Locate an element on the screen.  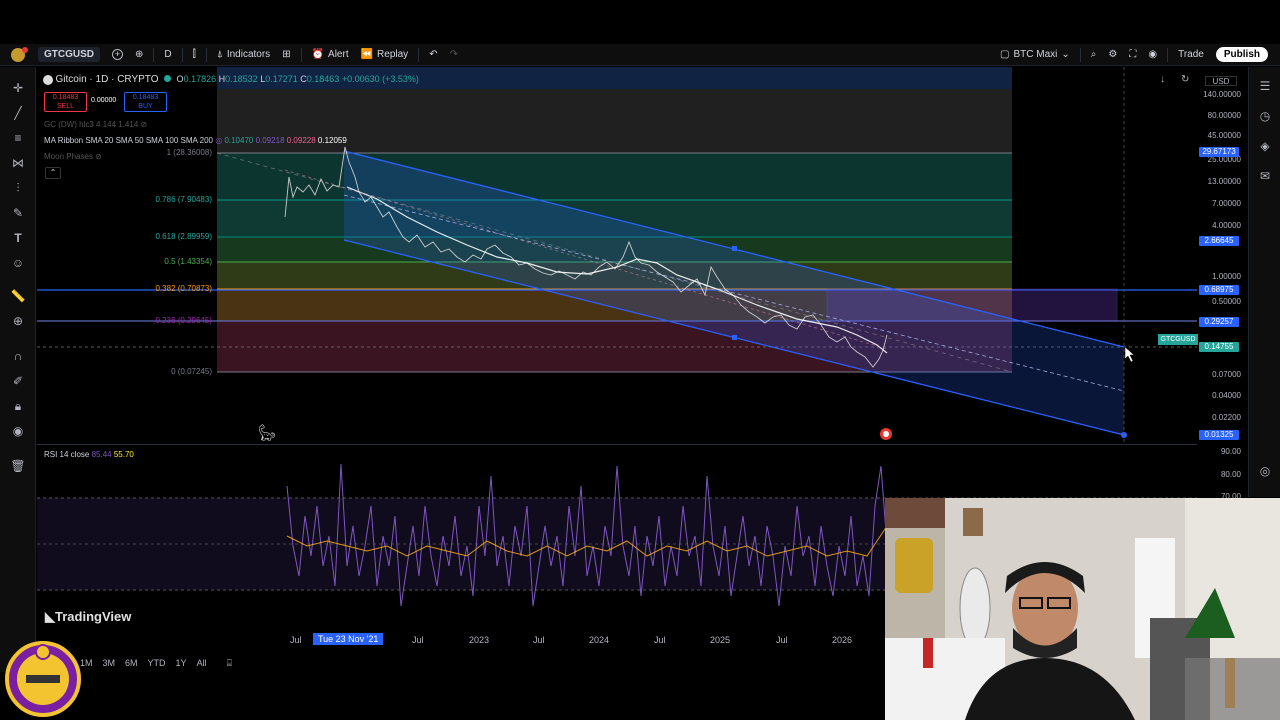
zoom-tool: ⊕ is located at coordinates (18, 321).